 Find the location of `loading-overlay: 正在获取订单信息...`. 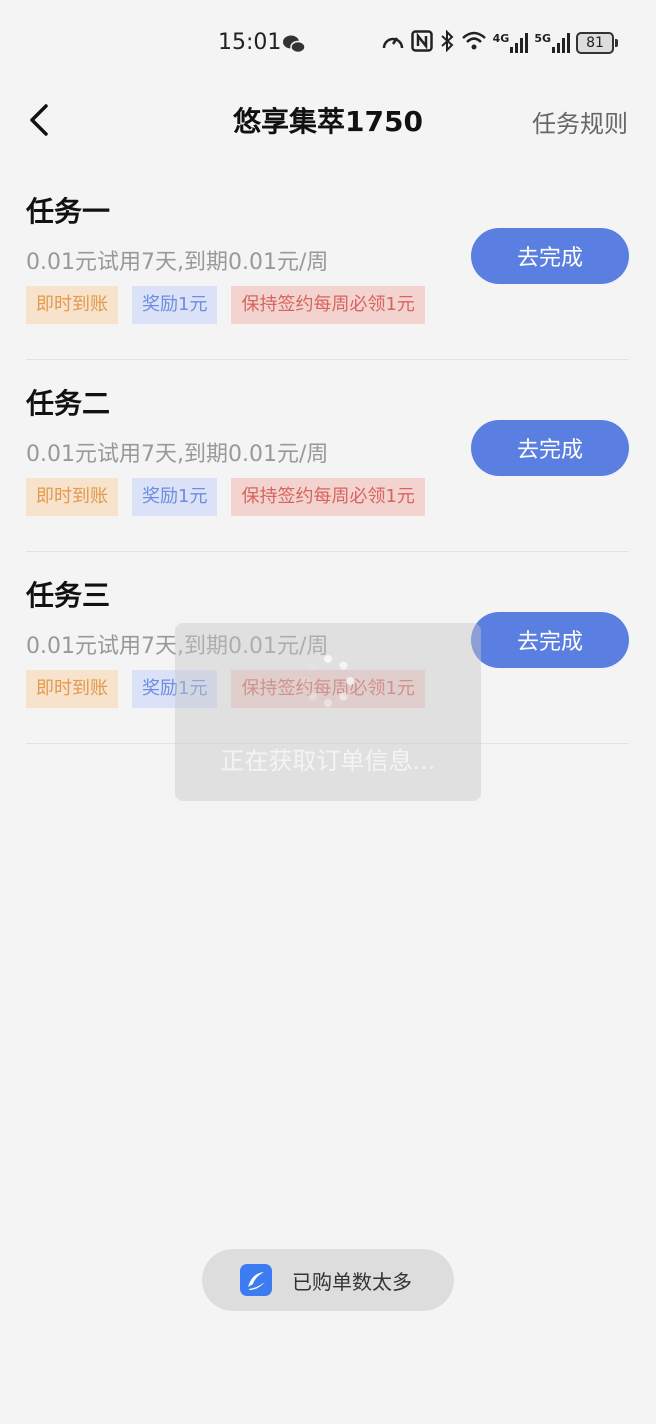

loading-overlay: 正在获取订单信息... is located at coordinates (328, 712).